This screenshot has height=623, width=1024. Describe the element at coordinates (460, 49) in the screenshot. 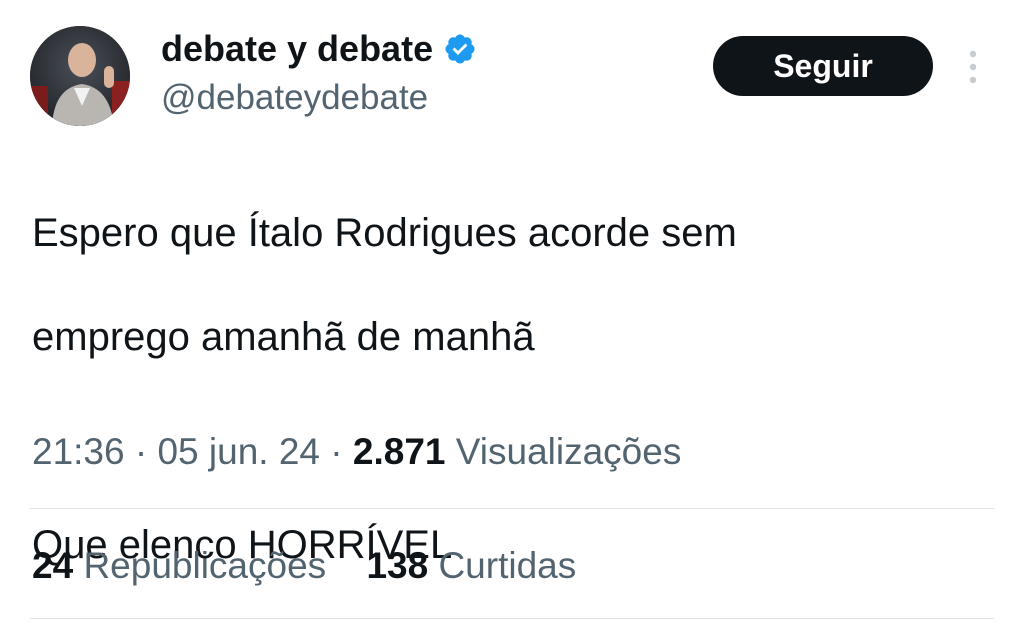

I see `verified-badge-icon` at that location.